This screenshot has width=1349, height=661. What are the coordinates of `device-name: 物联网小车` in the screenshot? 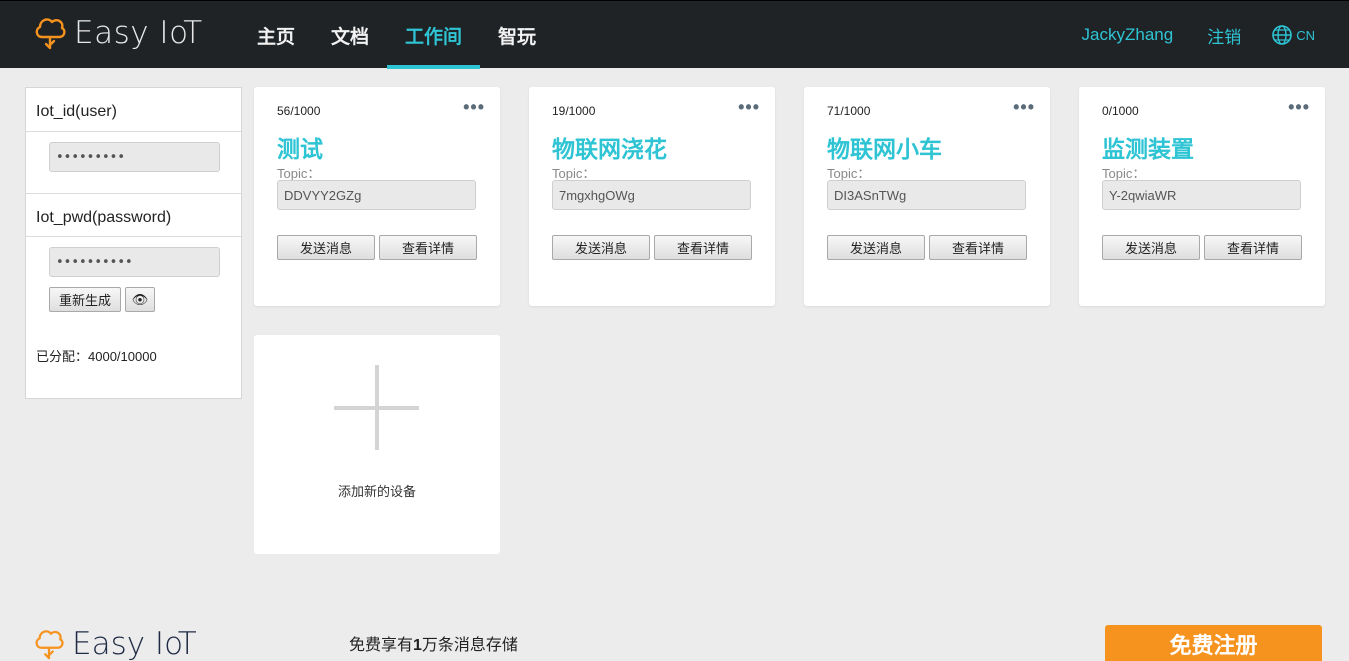 It's located at (884, 149).